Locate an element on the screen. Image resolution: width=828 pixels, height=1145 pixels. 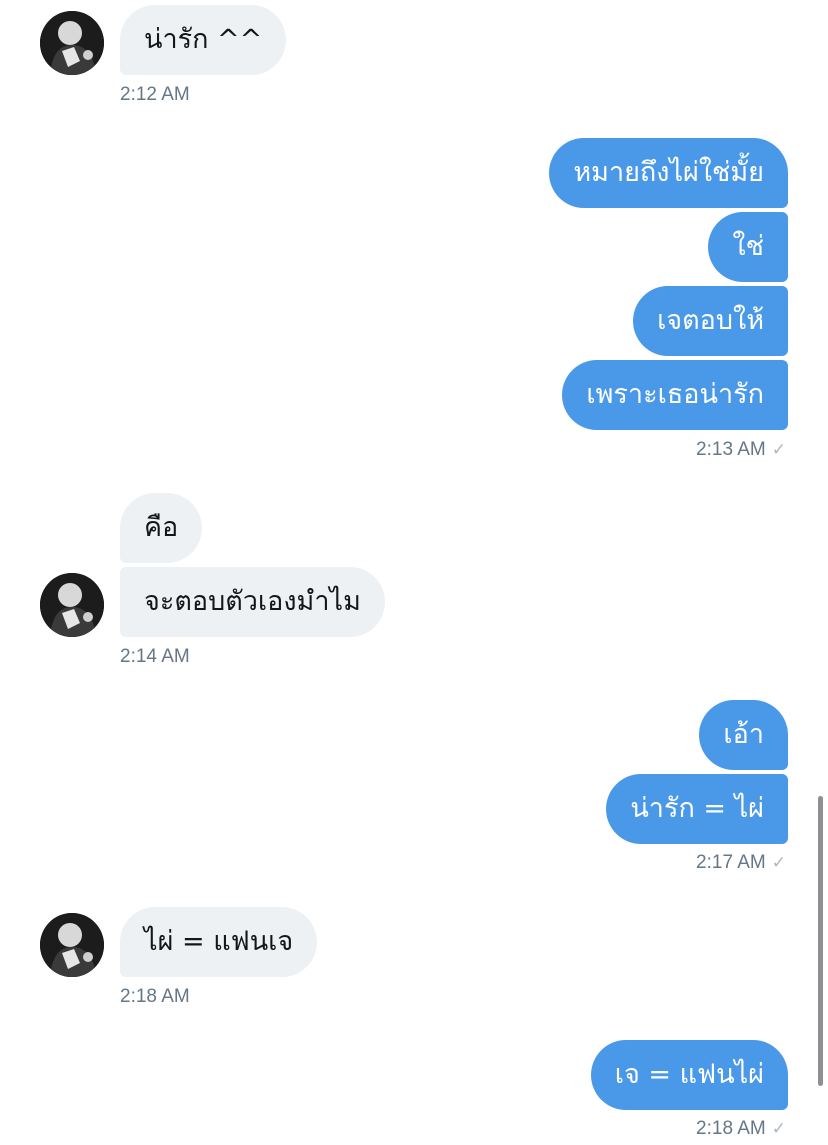
message-bubble-incoming: จะตอบตัวเองมำไม is located at coordinates (252, 602).